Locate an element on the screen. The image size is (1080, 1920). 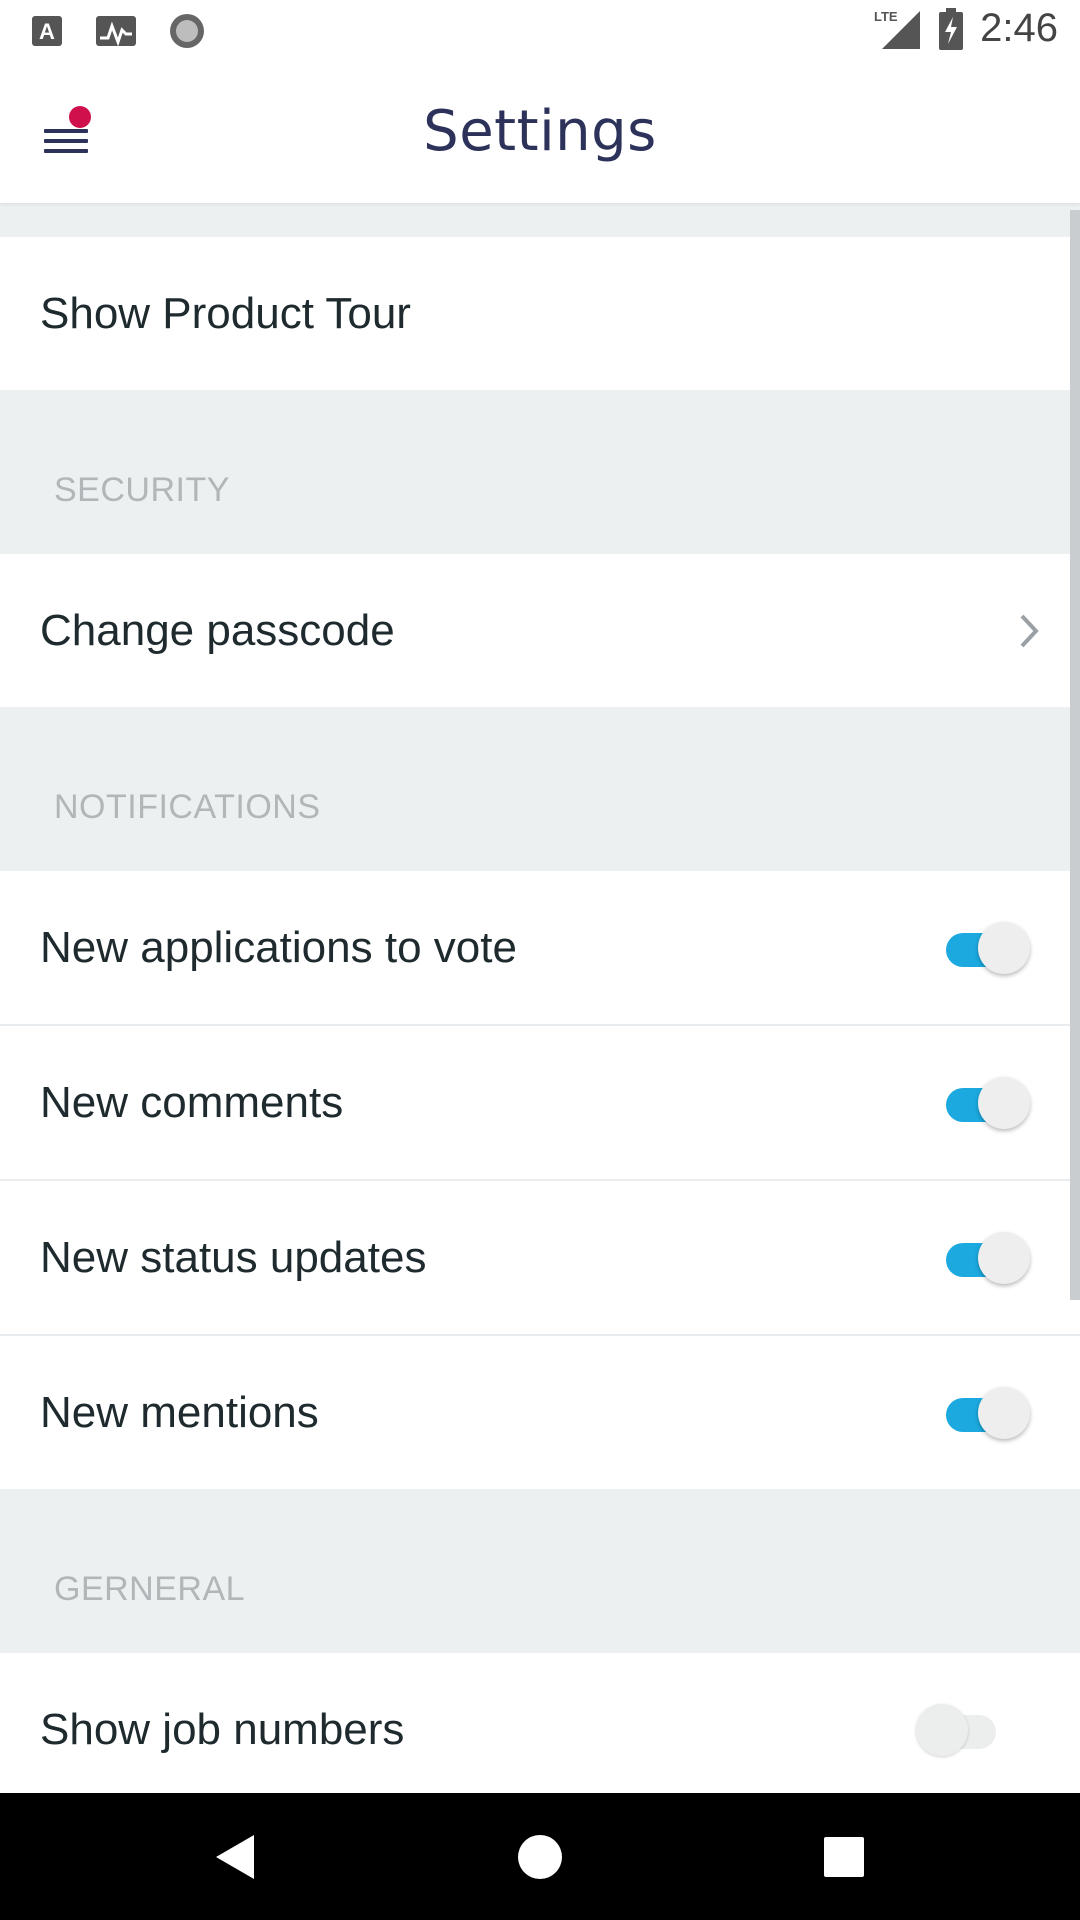
chevron-right-icon is located at coordinates (1029, 630).